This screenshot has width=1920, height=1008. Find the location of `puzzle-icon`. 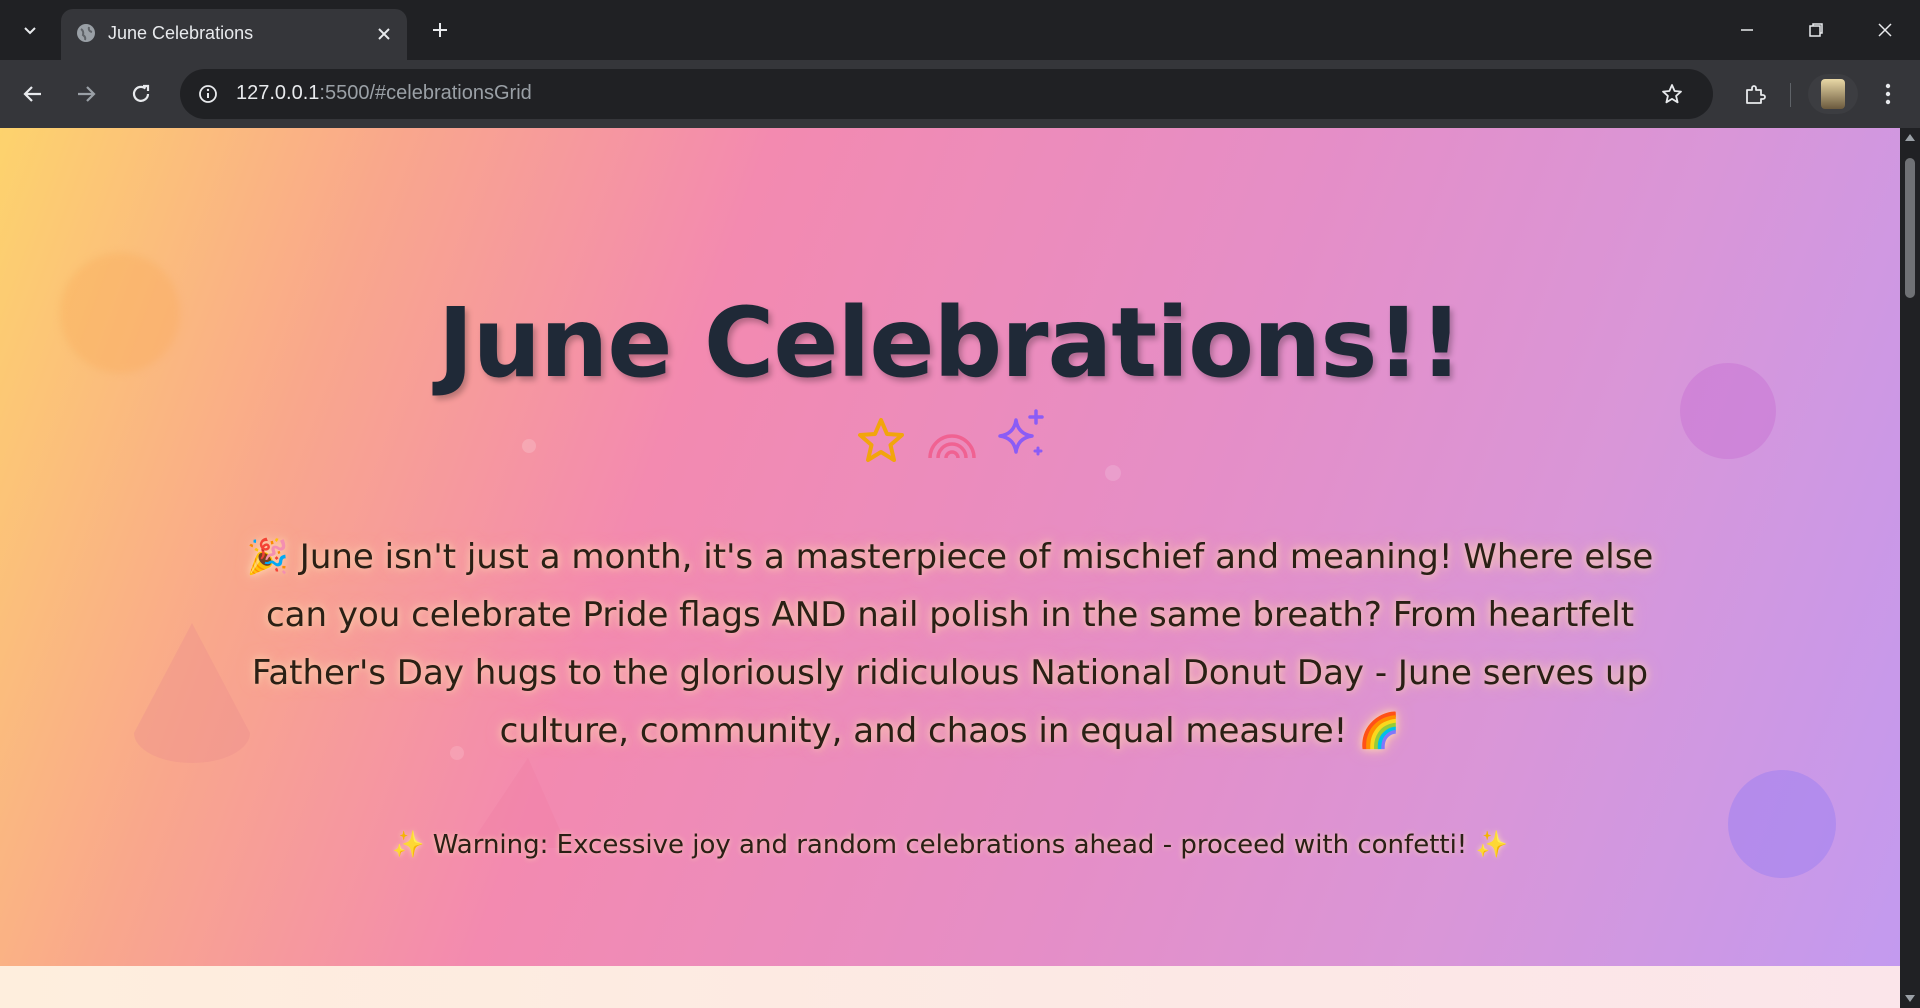

puzzle-icon is located at coordinates (1756, 94).